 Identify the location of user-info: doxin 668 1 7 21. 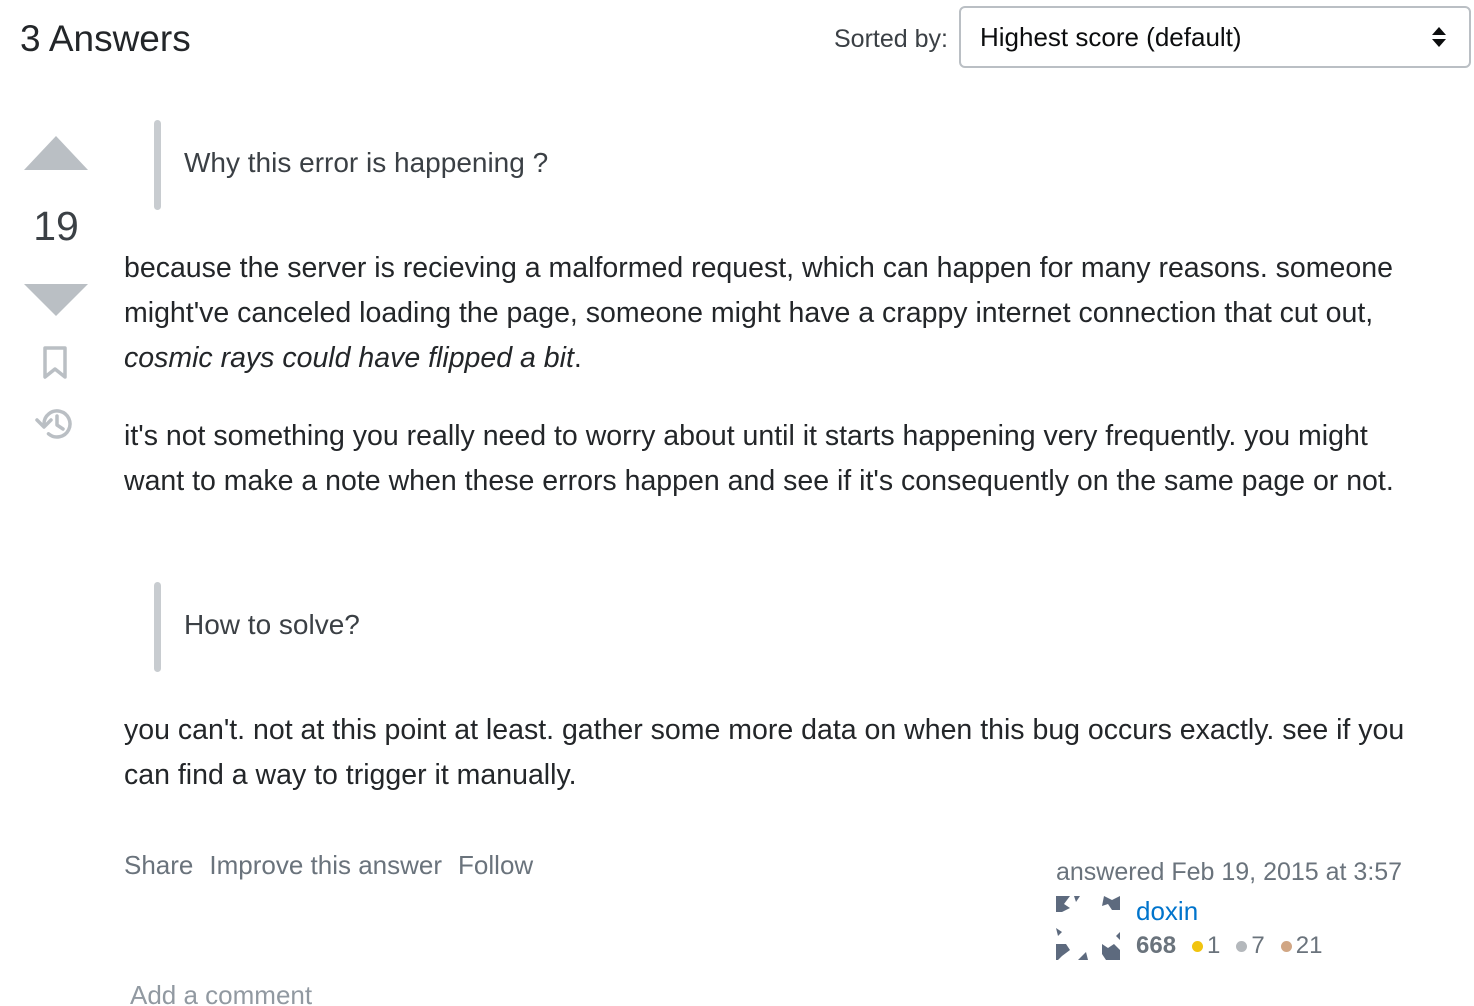
(1256, 934).